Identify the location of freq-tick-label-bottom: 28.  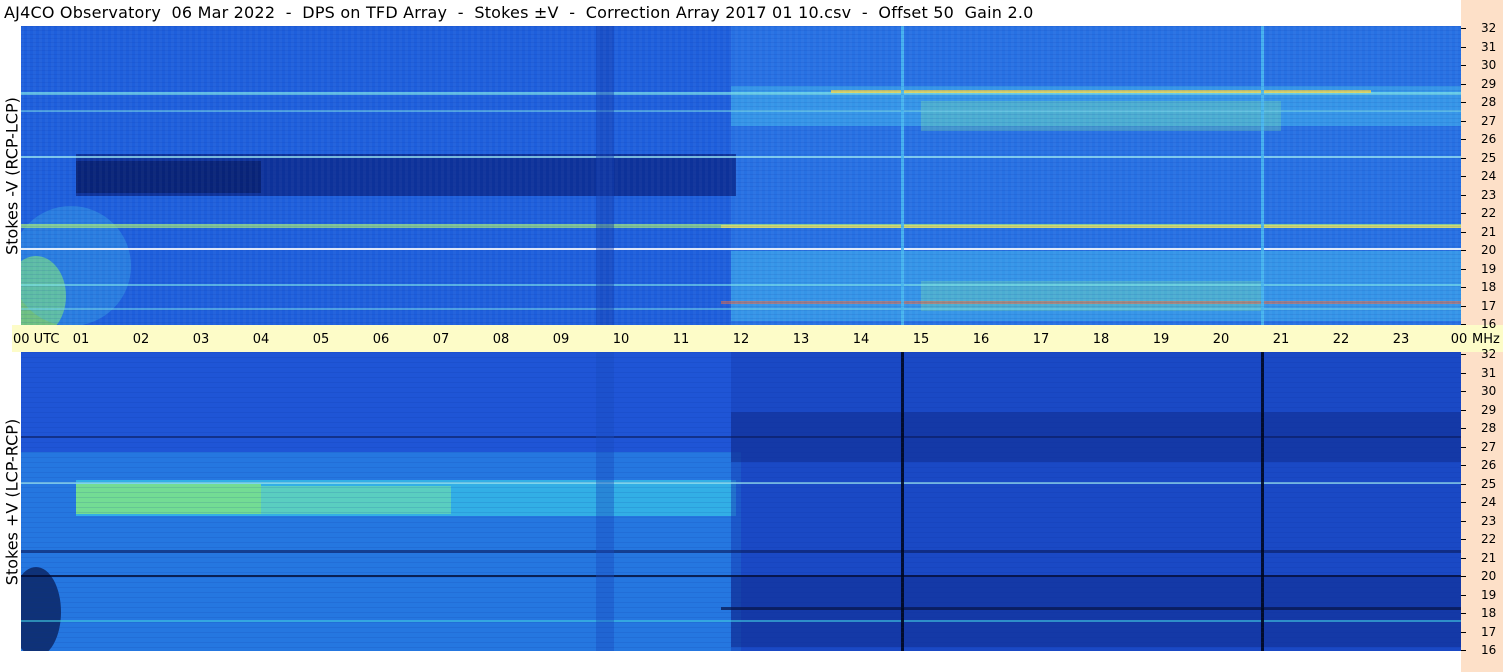
(1489, 428).